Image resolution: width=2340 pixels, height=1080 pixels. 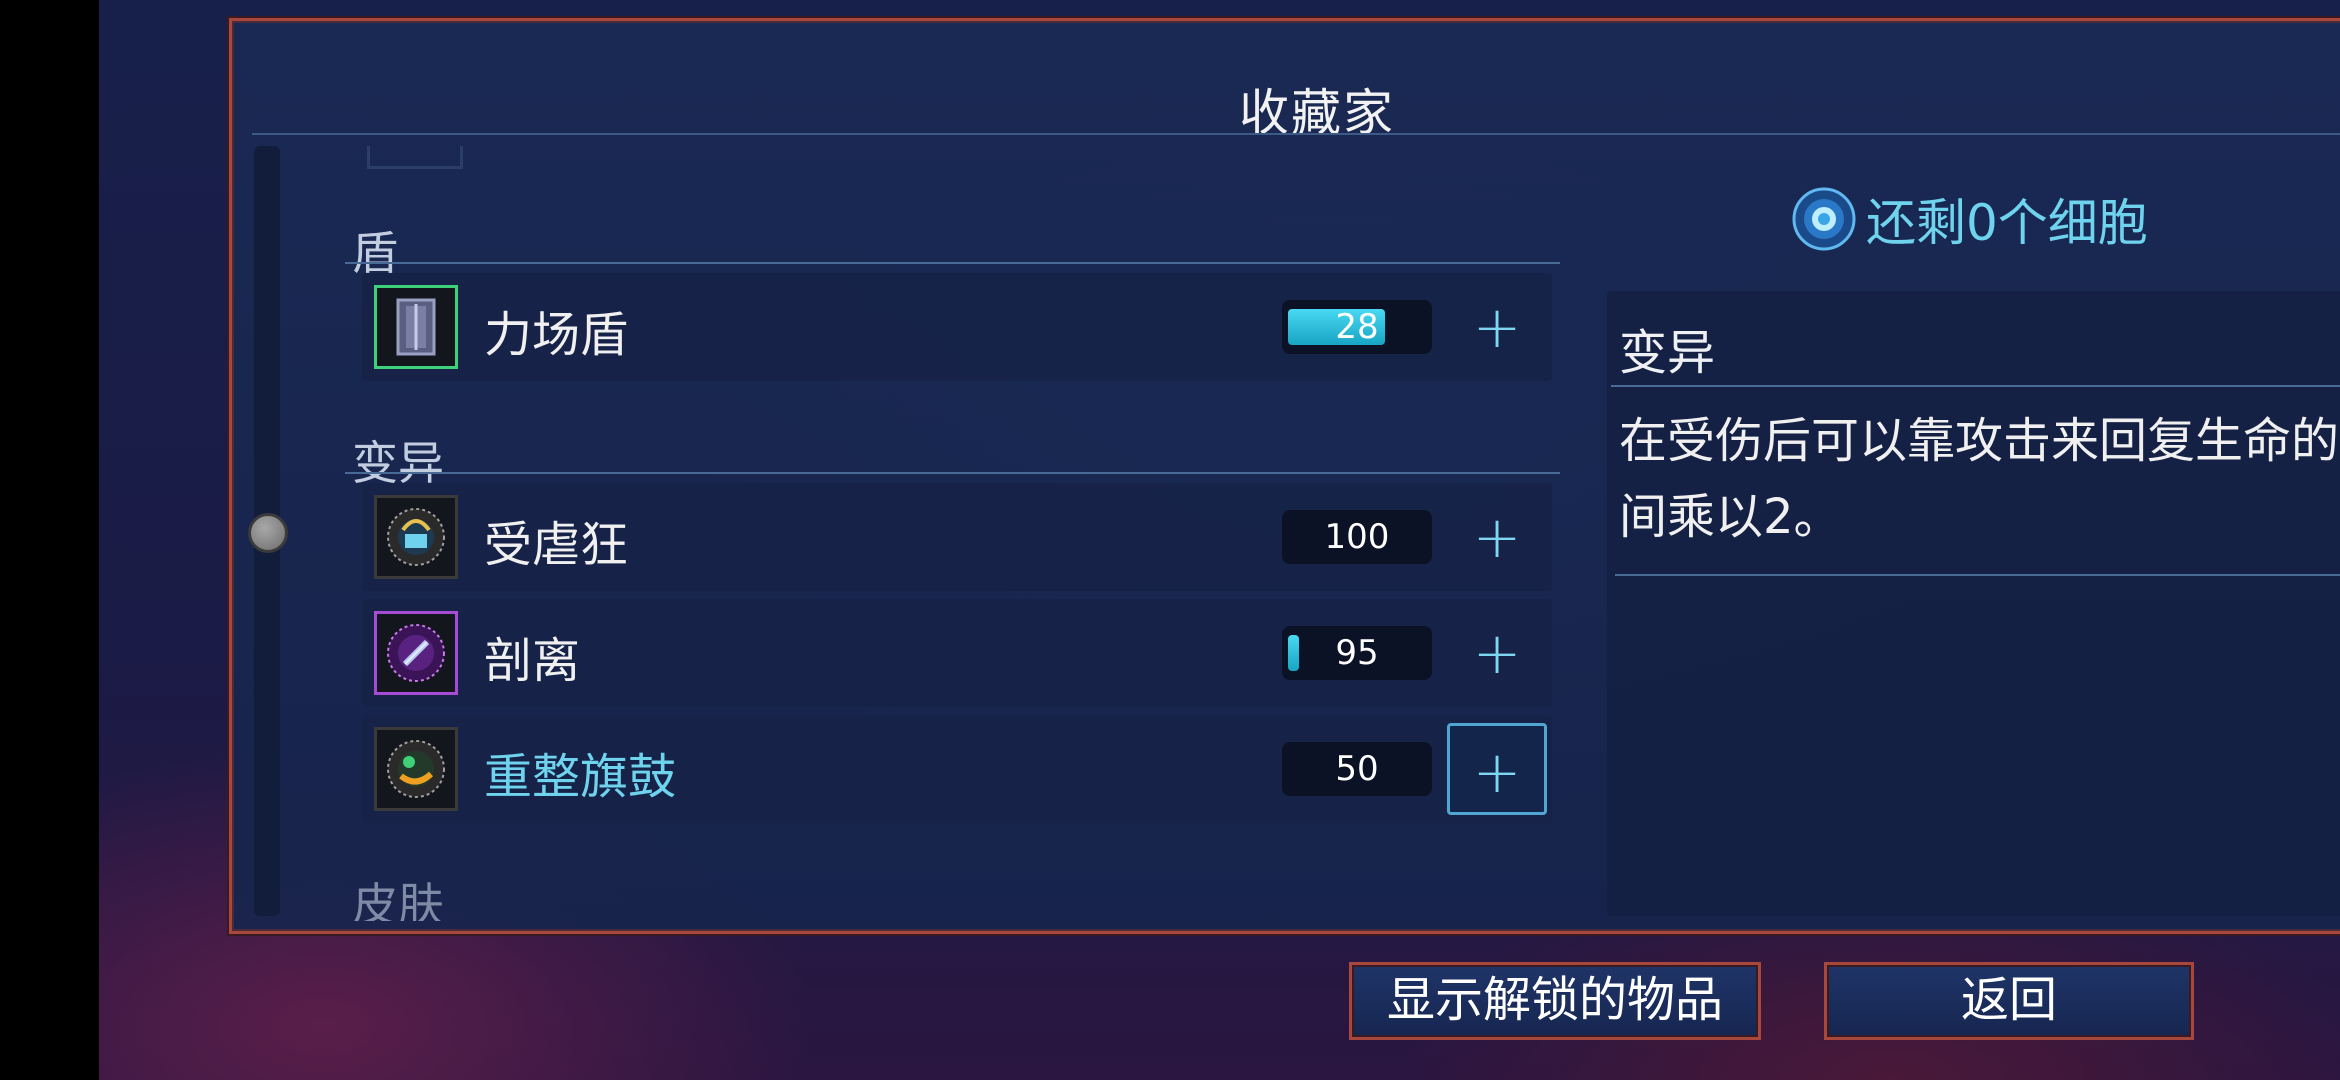 I want to click on list-item: 剖离 95 +, so click(x=957, y=653).